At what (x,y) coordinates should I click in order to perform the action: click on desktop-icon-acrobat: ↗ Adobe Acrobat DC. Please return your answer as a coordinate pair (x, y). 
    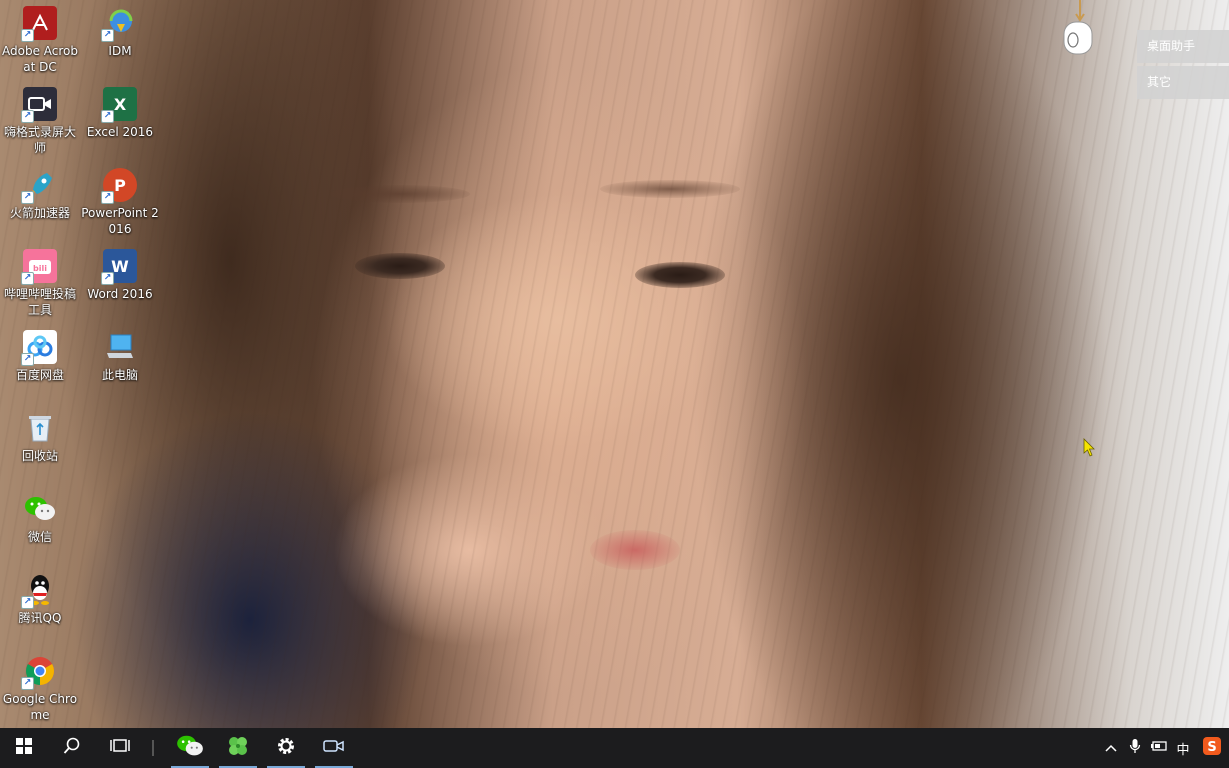
    Looking at the image, I should click on (40, 40).